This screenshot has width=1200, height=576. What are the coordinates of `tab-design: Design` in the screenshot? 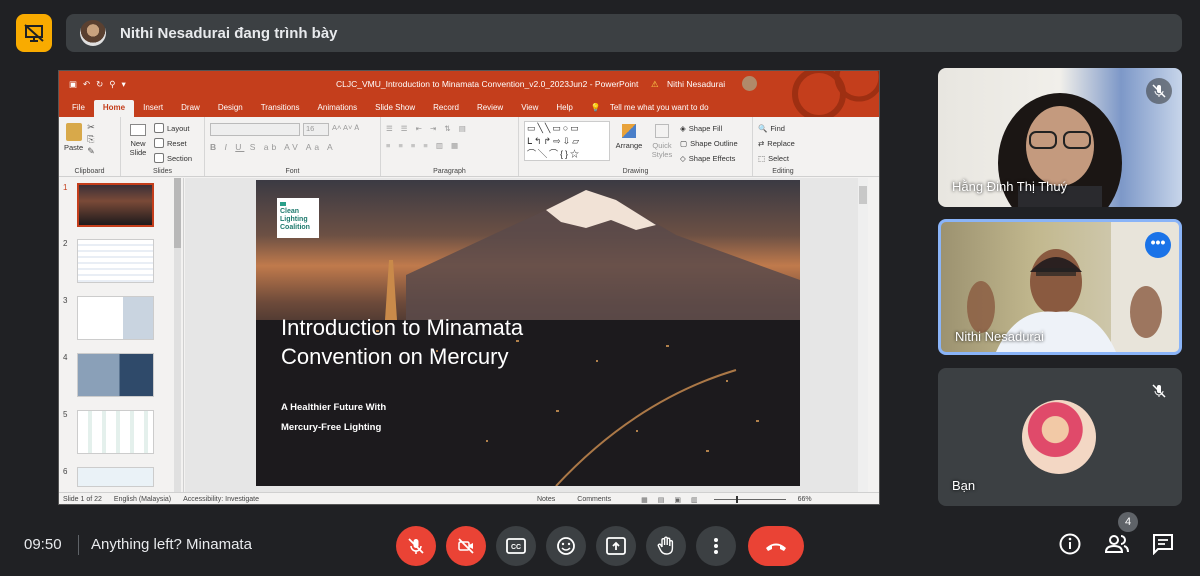 It's located at (230, 108).